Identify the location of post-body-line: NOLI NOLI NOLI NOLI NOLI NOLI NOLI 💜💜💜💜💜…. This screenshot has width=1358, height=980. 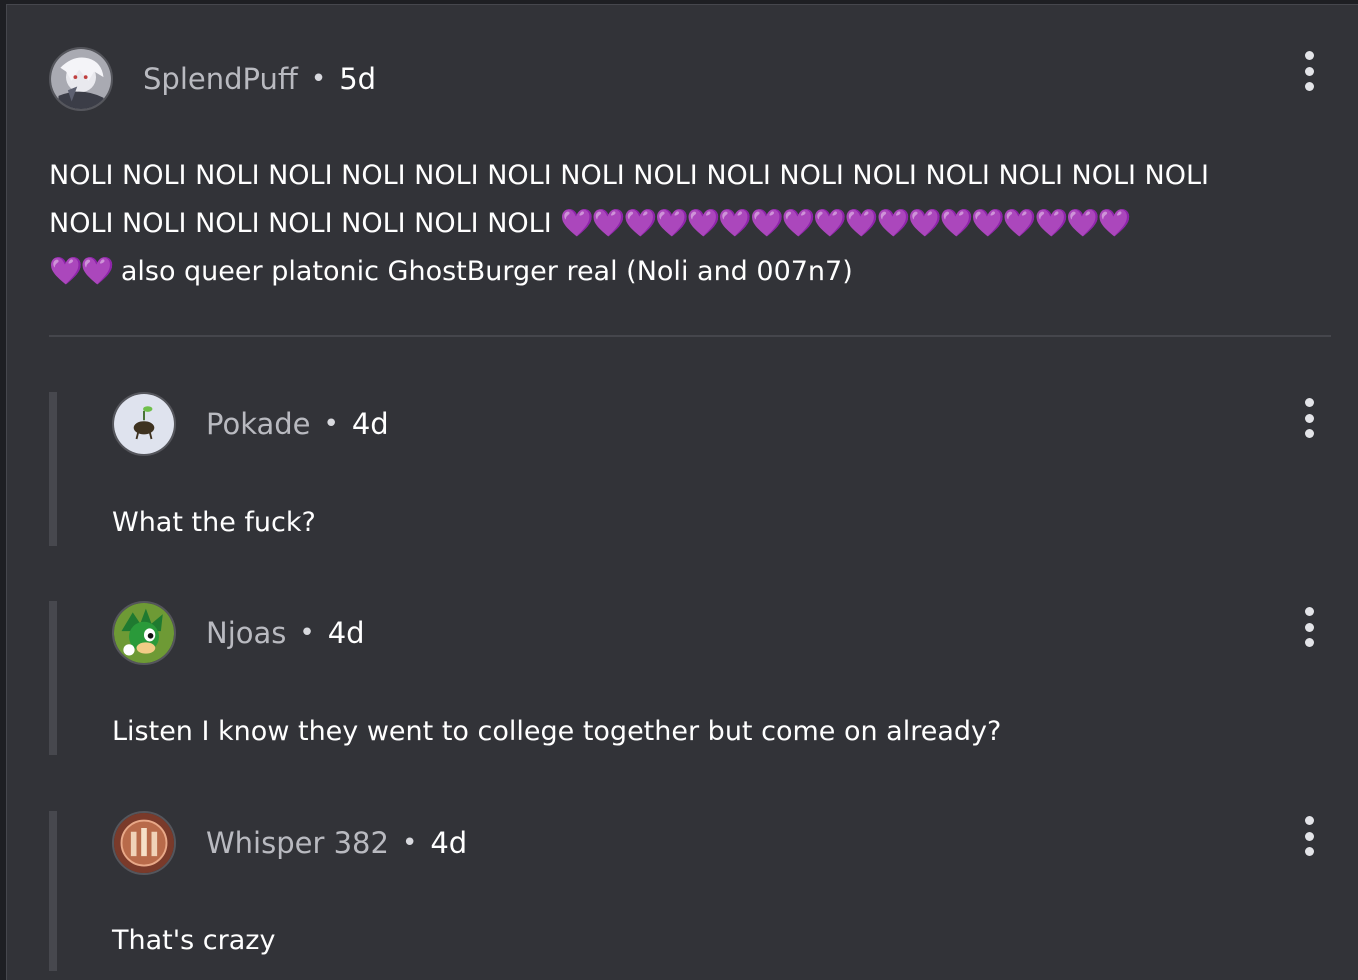
(694, 224).